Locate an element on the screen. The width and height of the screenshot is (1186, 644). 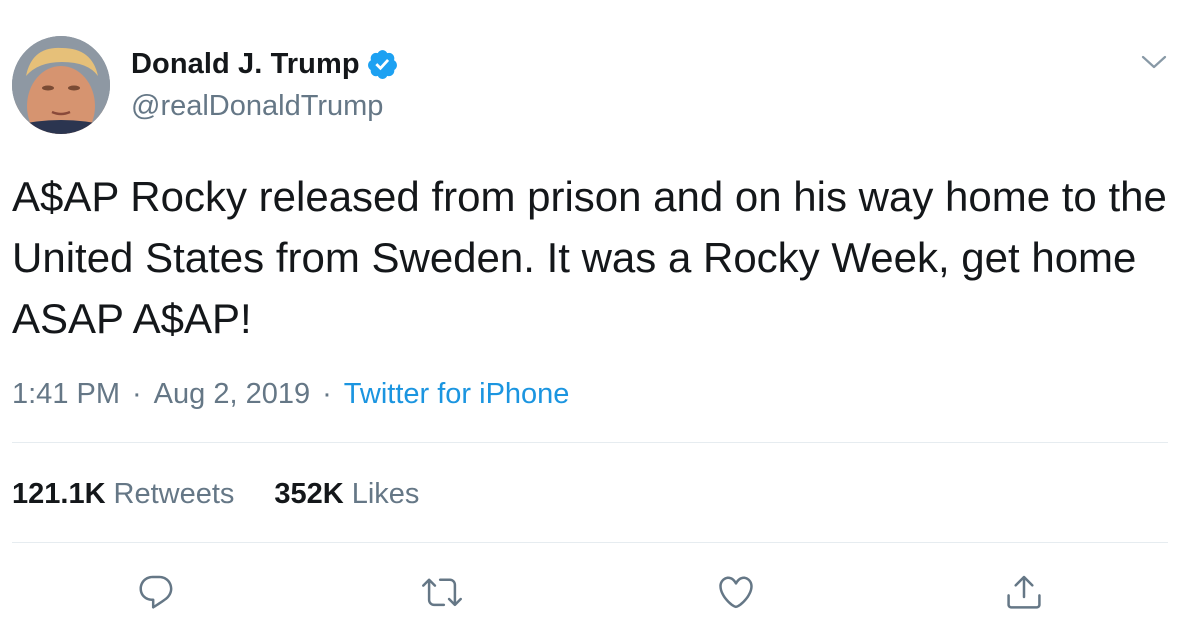
name-row: Donald J. Trump is located at coordinates (265, 64).